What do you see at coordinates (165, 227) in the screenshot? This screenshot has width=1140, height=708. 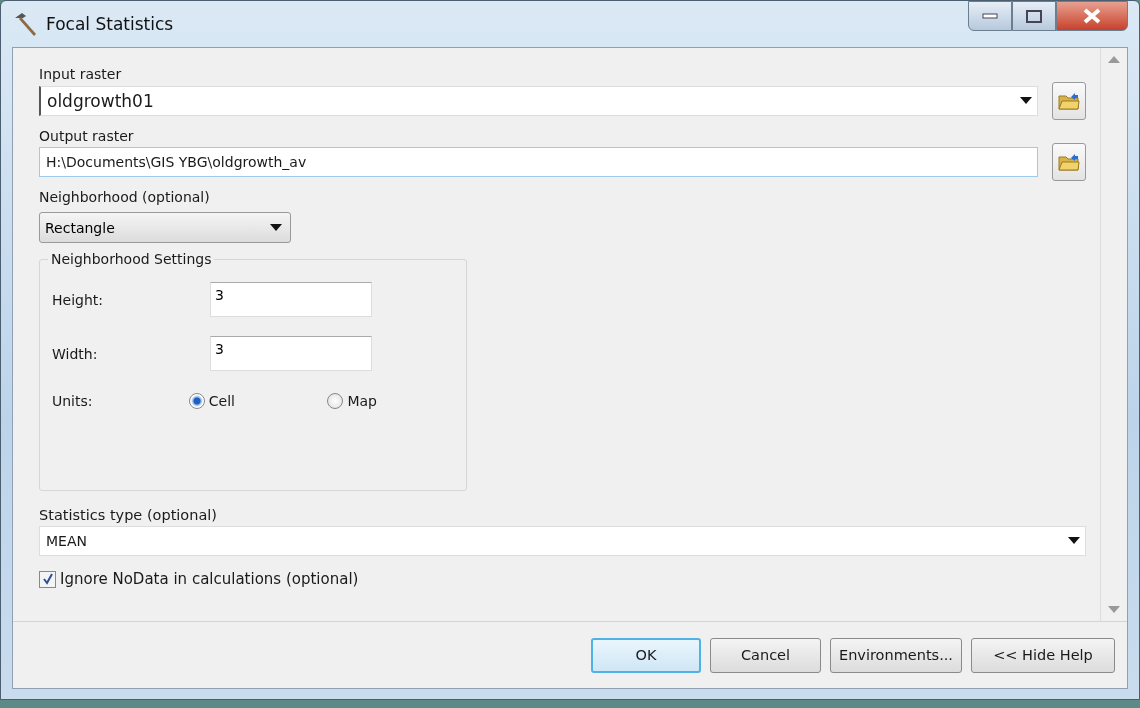 I see `neighborhood-dropdown: Rectangle` at bounding box center [165, 227].